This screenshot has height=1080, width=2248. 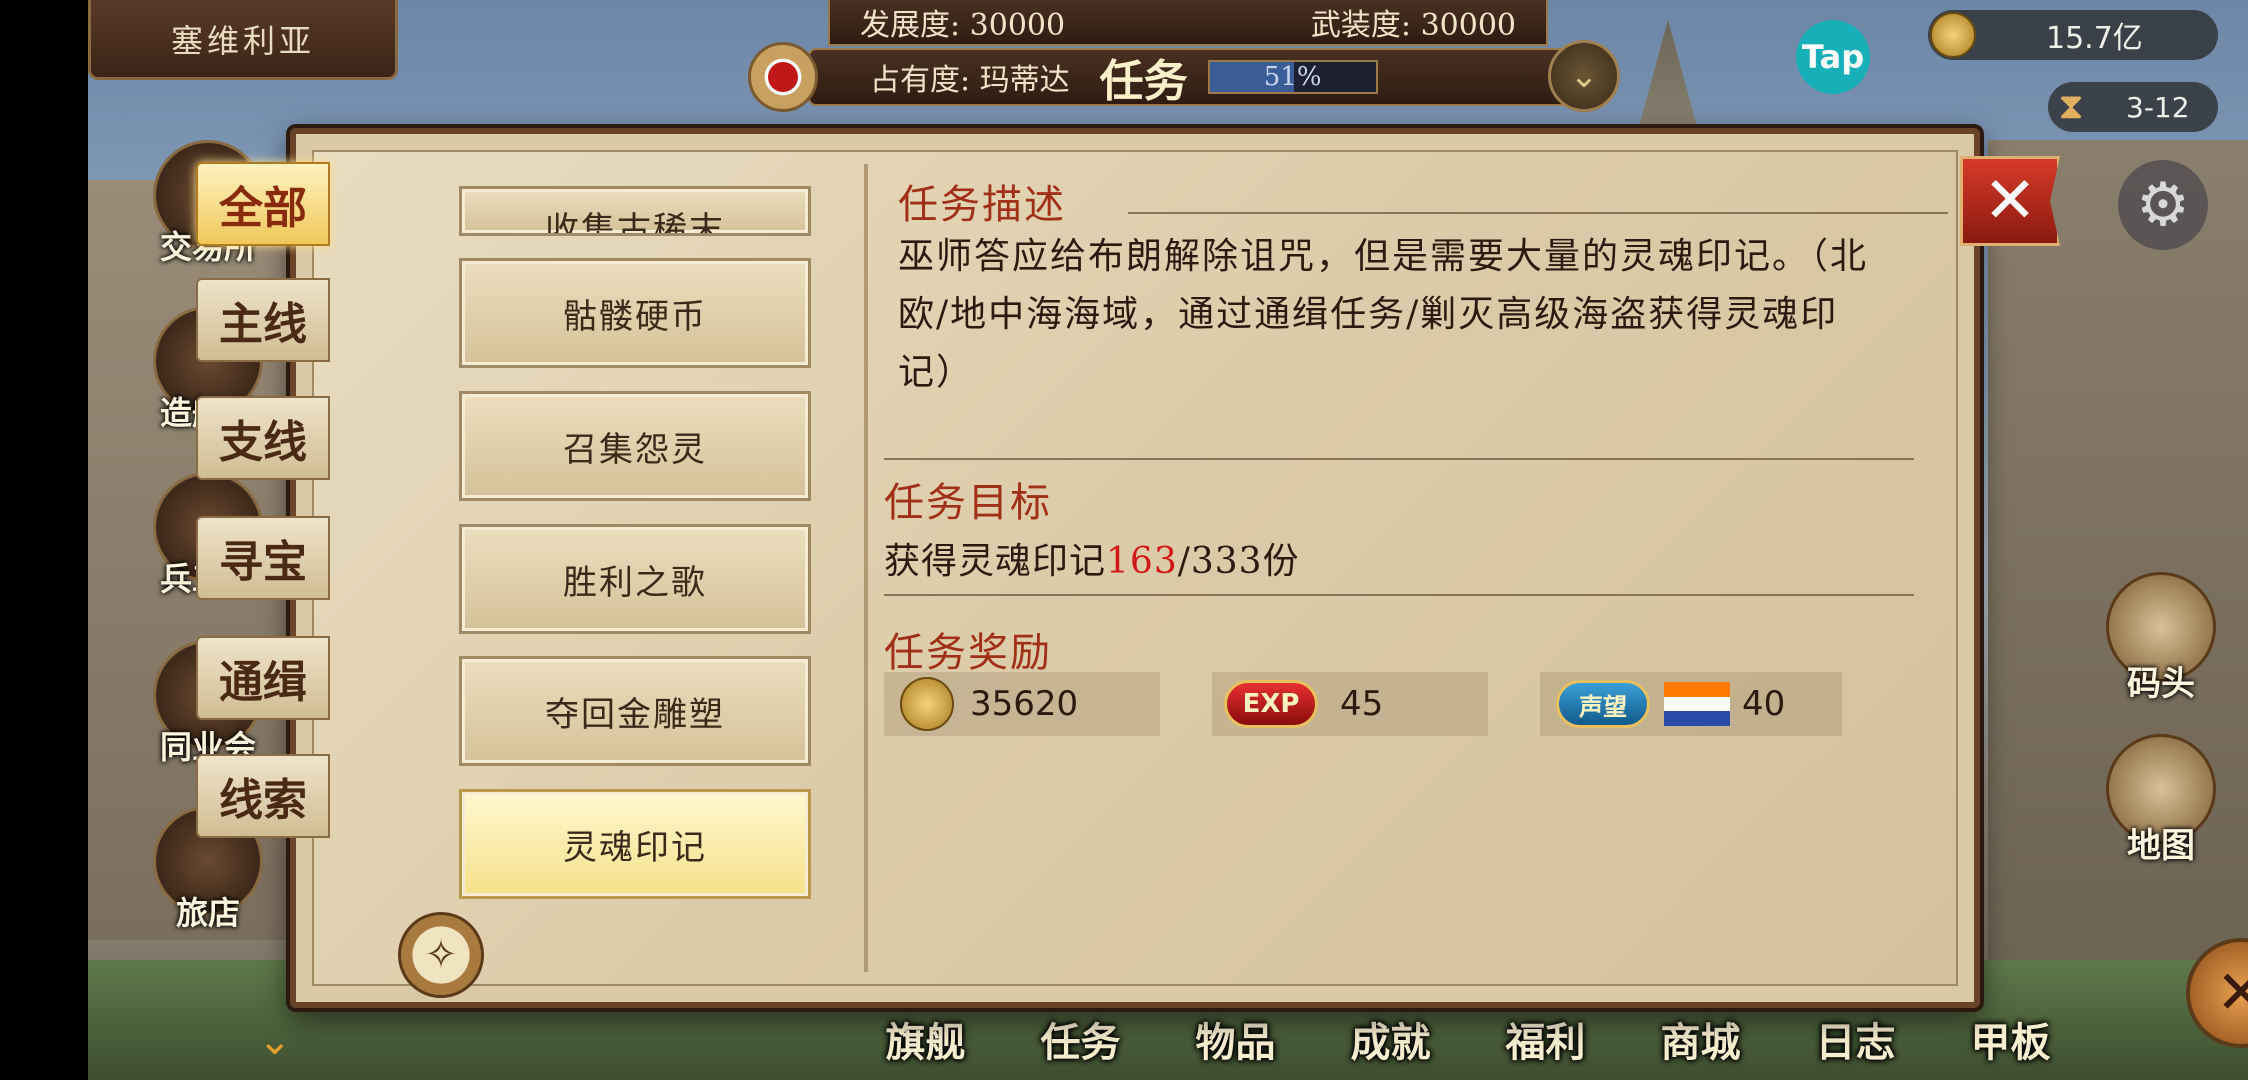 I want to click on reward-gold-value: 35620, so click(x=1024, y=704).